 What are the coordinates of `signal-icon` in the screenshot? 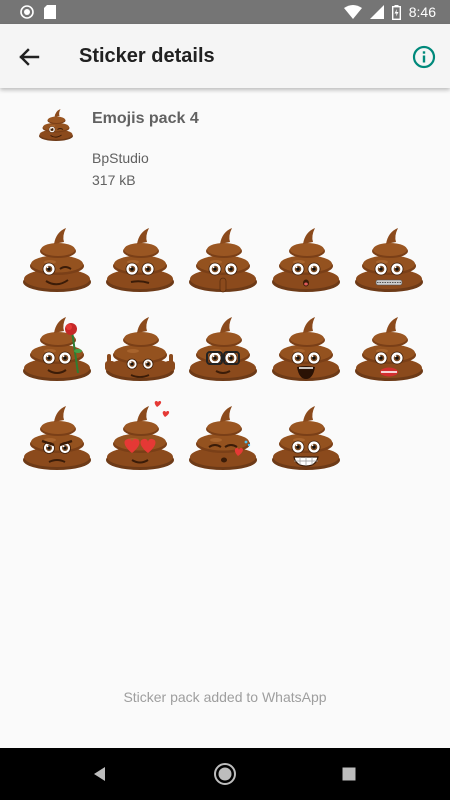 It's located at (376, 12).